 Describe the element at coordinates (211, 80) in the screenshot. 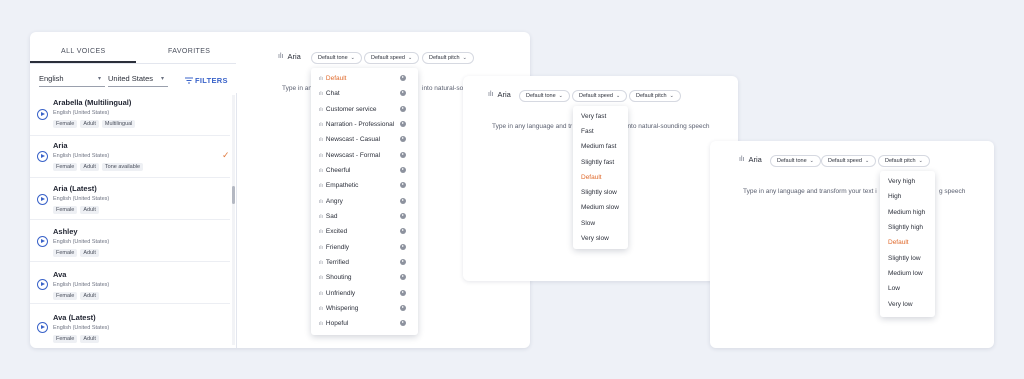

I see `filters-button: FILTERS` at that location.